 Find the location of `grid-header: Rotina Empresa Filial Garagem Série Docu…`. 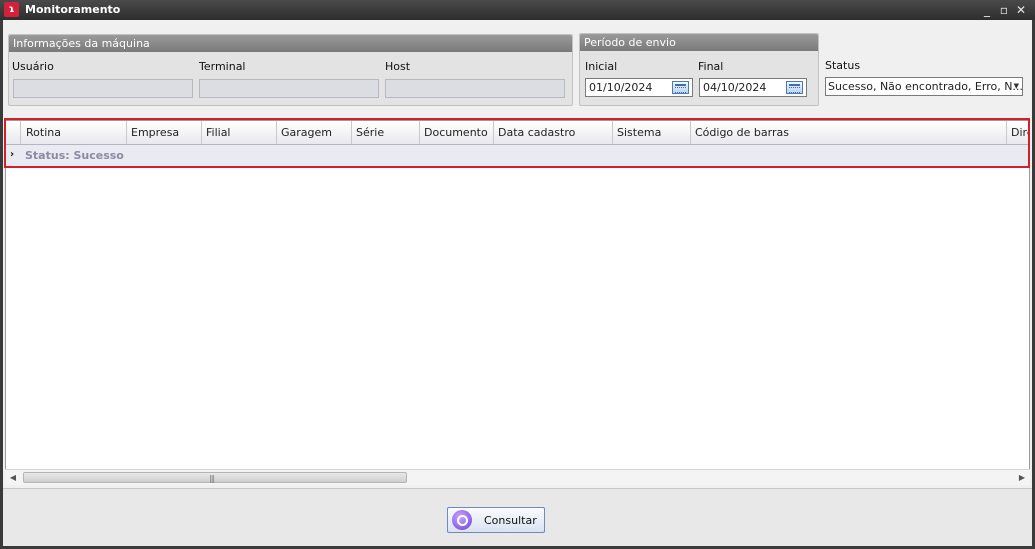

grid-header: Rotina Empresa Filial Garagem Série Docu… is located at coordinates (517, 133).